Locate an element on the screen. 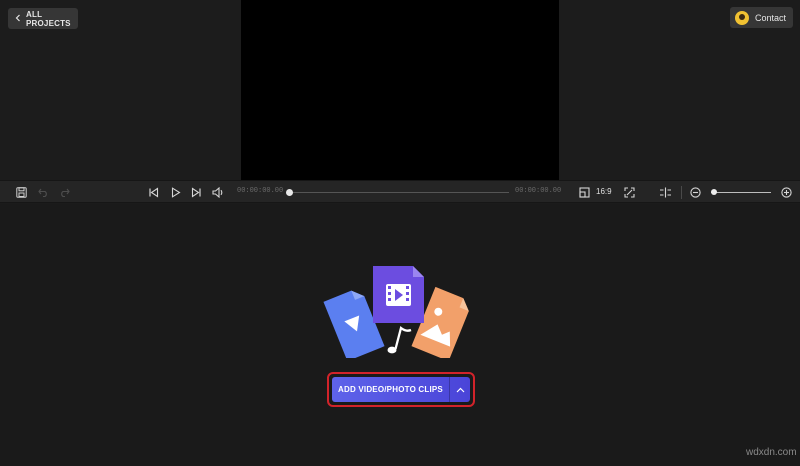 This screenshot has width=800, height=466. split-icon is located at coordinates (665, 192).